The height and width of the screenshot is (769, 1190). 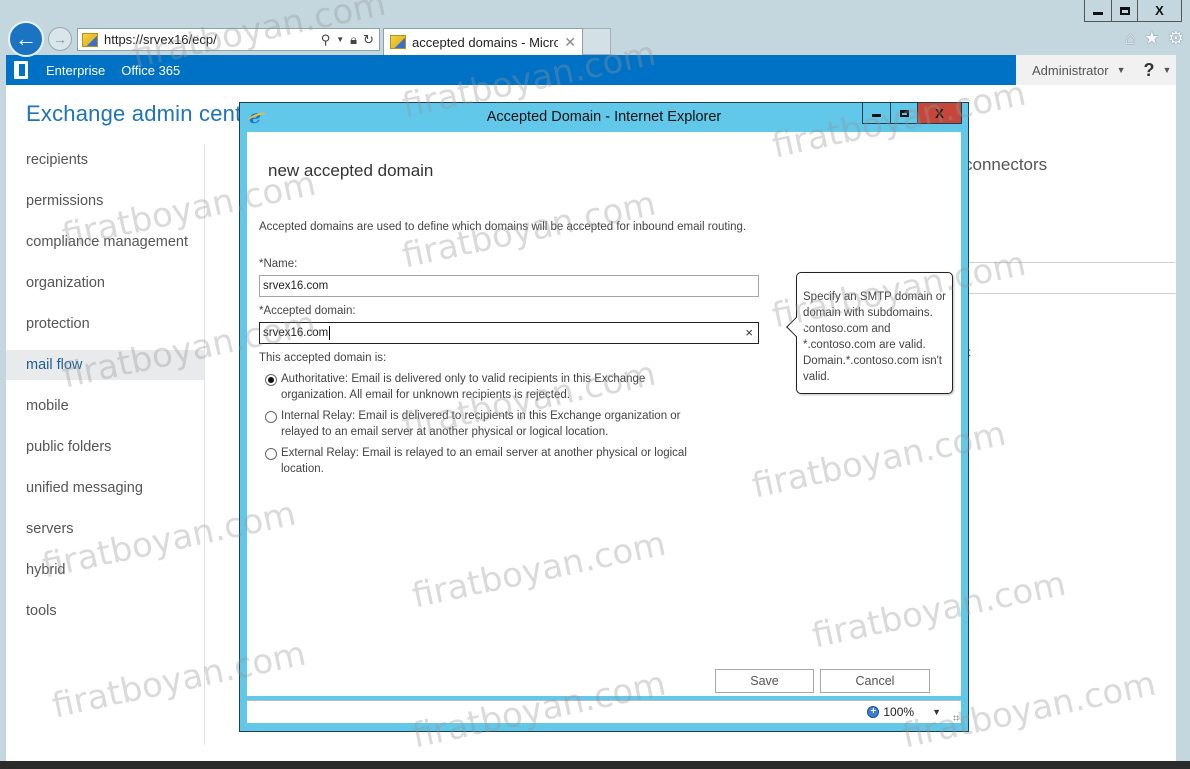 I want to click on nav-item-protection: protection, so click(x=105, y=324).